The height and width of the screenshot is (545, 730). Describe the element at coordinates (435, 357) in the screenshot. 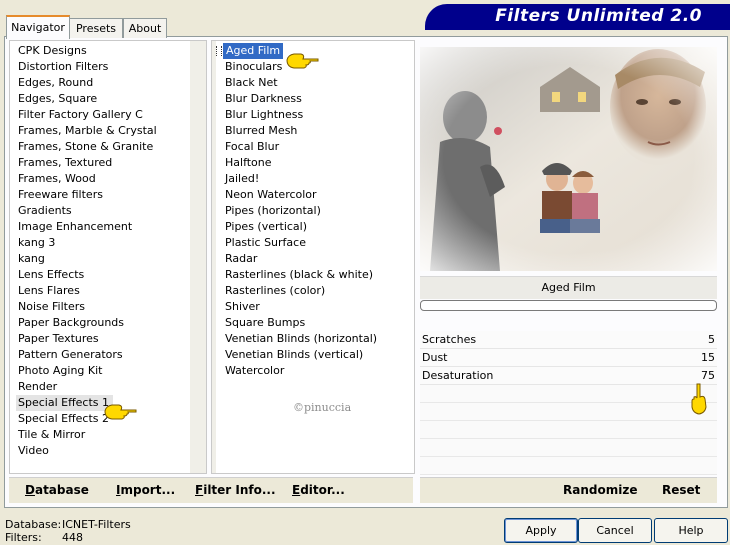

I see `param-label: Dust` at that location.